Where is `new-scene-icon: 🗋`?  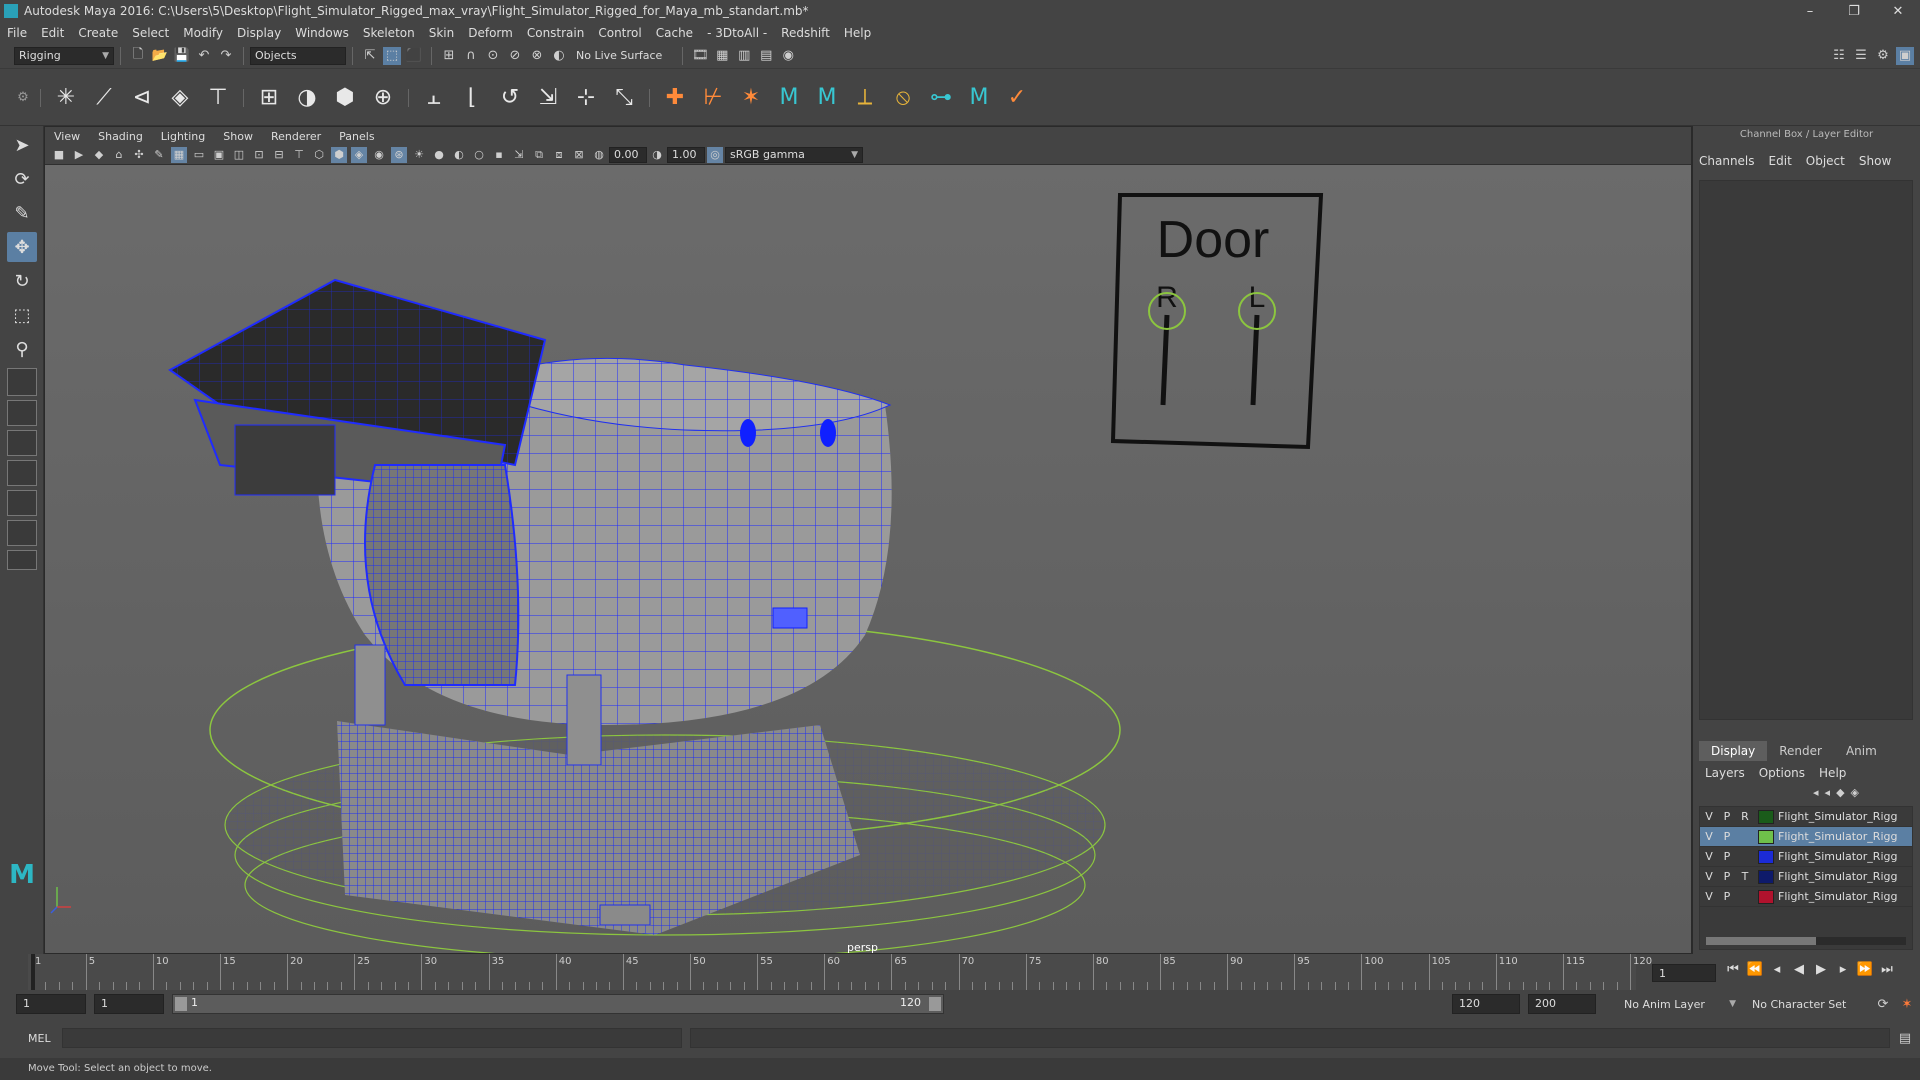
new-scene-icon: 🗋 is located at coordinates (138, 56).